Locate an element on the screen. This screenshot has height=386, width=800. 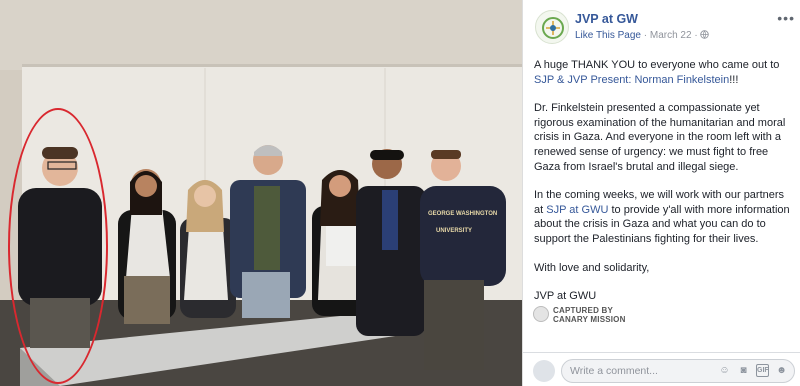
watermark-line2: CANARY MISSION is located at coordinates (589, 319).